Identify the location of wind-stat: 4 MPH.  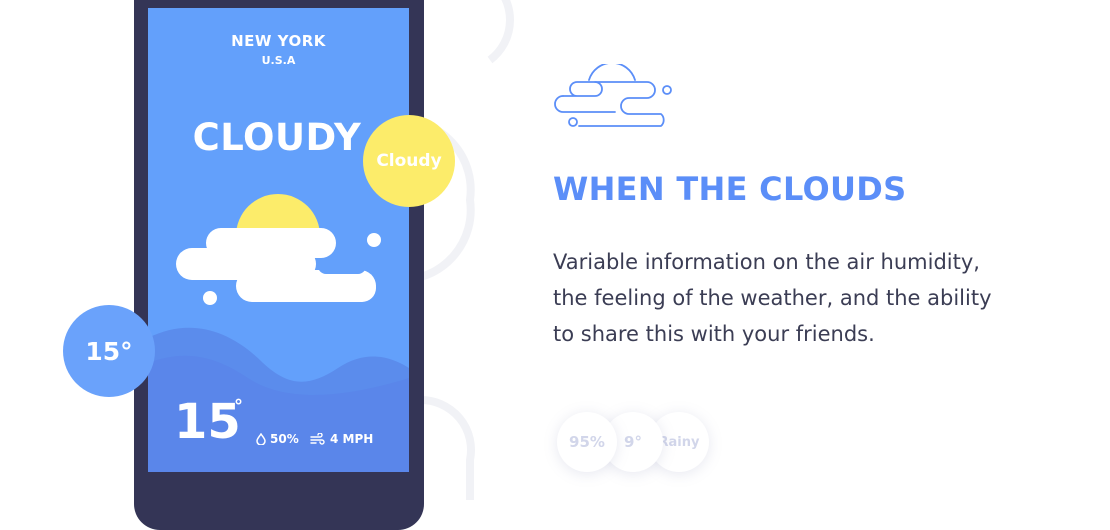
(341, 439).